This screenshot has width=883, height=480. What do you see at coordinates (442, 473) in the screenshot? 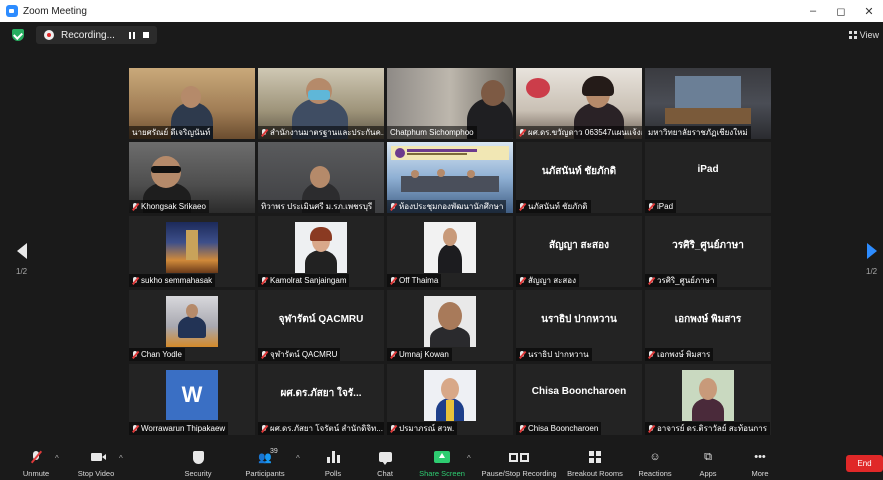
I see `share-screen-label: Share Screen` at bounding box center [442, 473].